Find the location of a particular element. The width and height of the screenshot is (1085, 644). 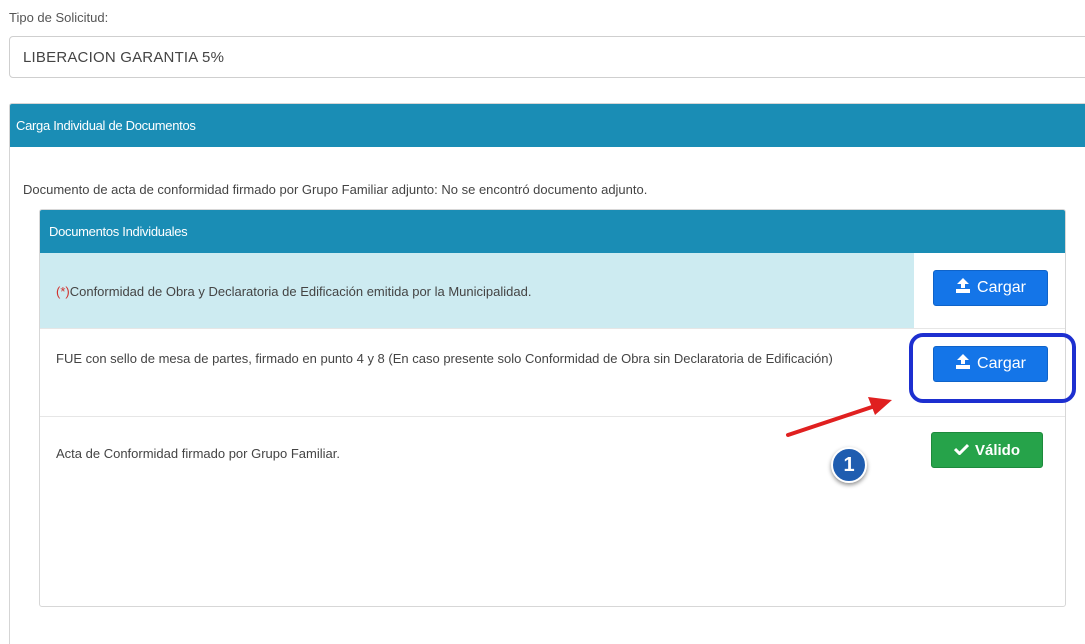

check-icon is located at coordinates (961, 450).